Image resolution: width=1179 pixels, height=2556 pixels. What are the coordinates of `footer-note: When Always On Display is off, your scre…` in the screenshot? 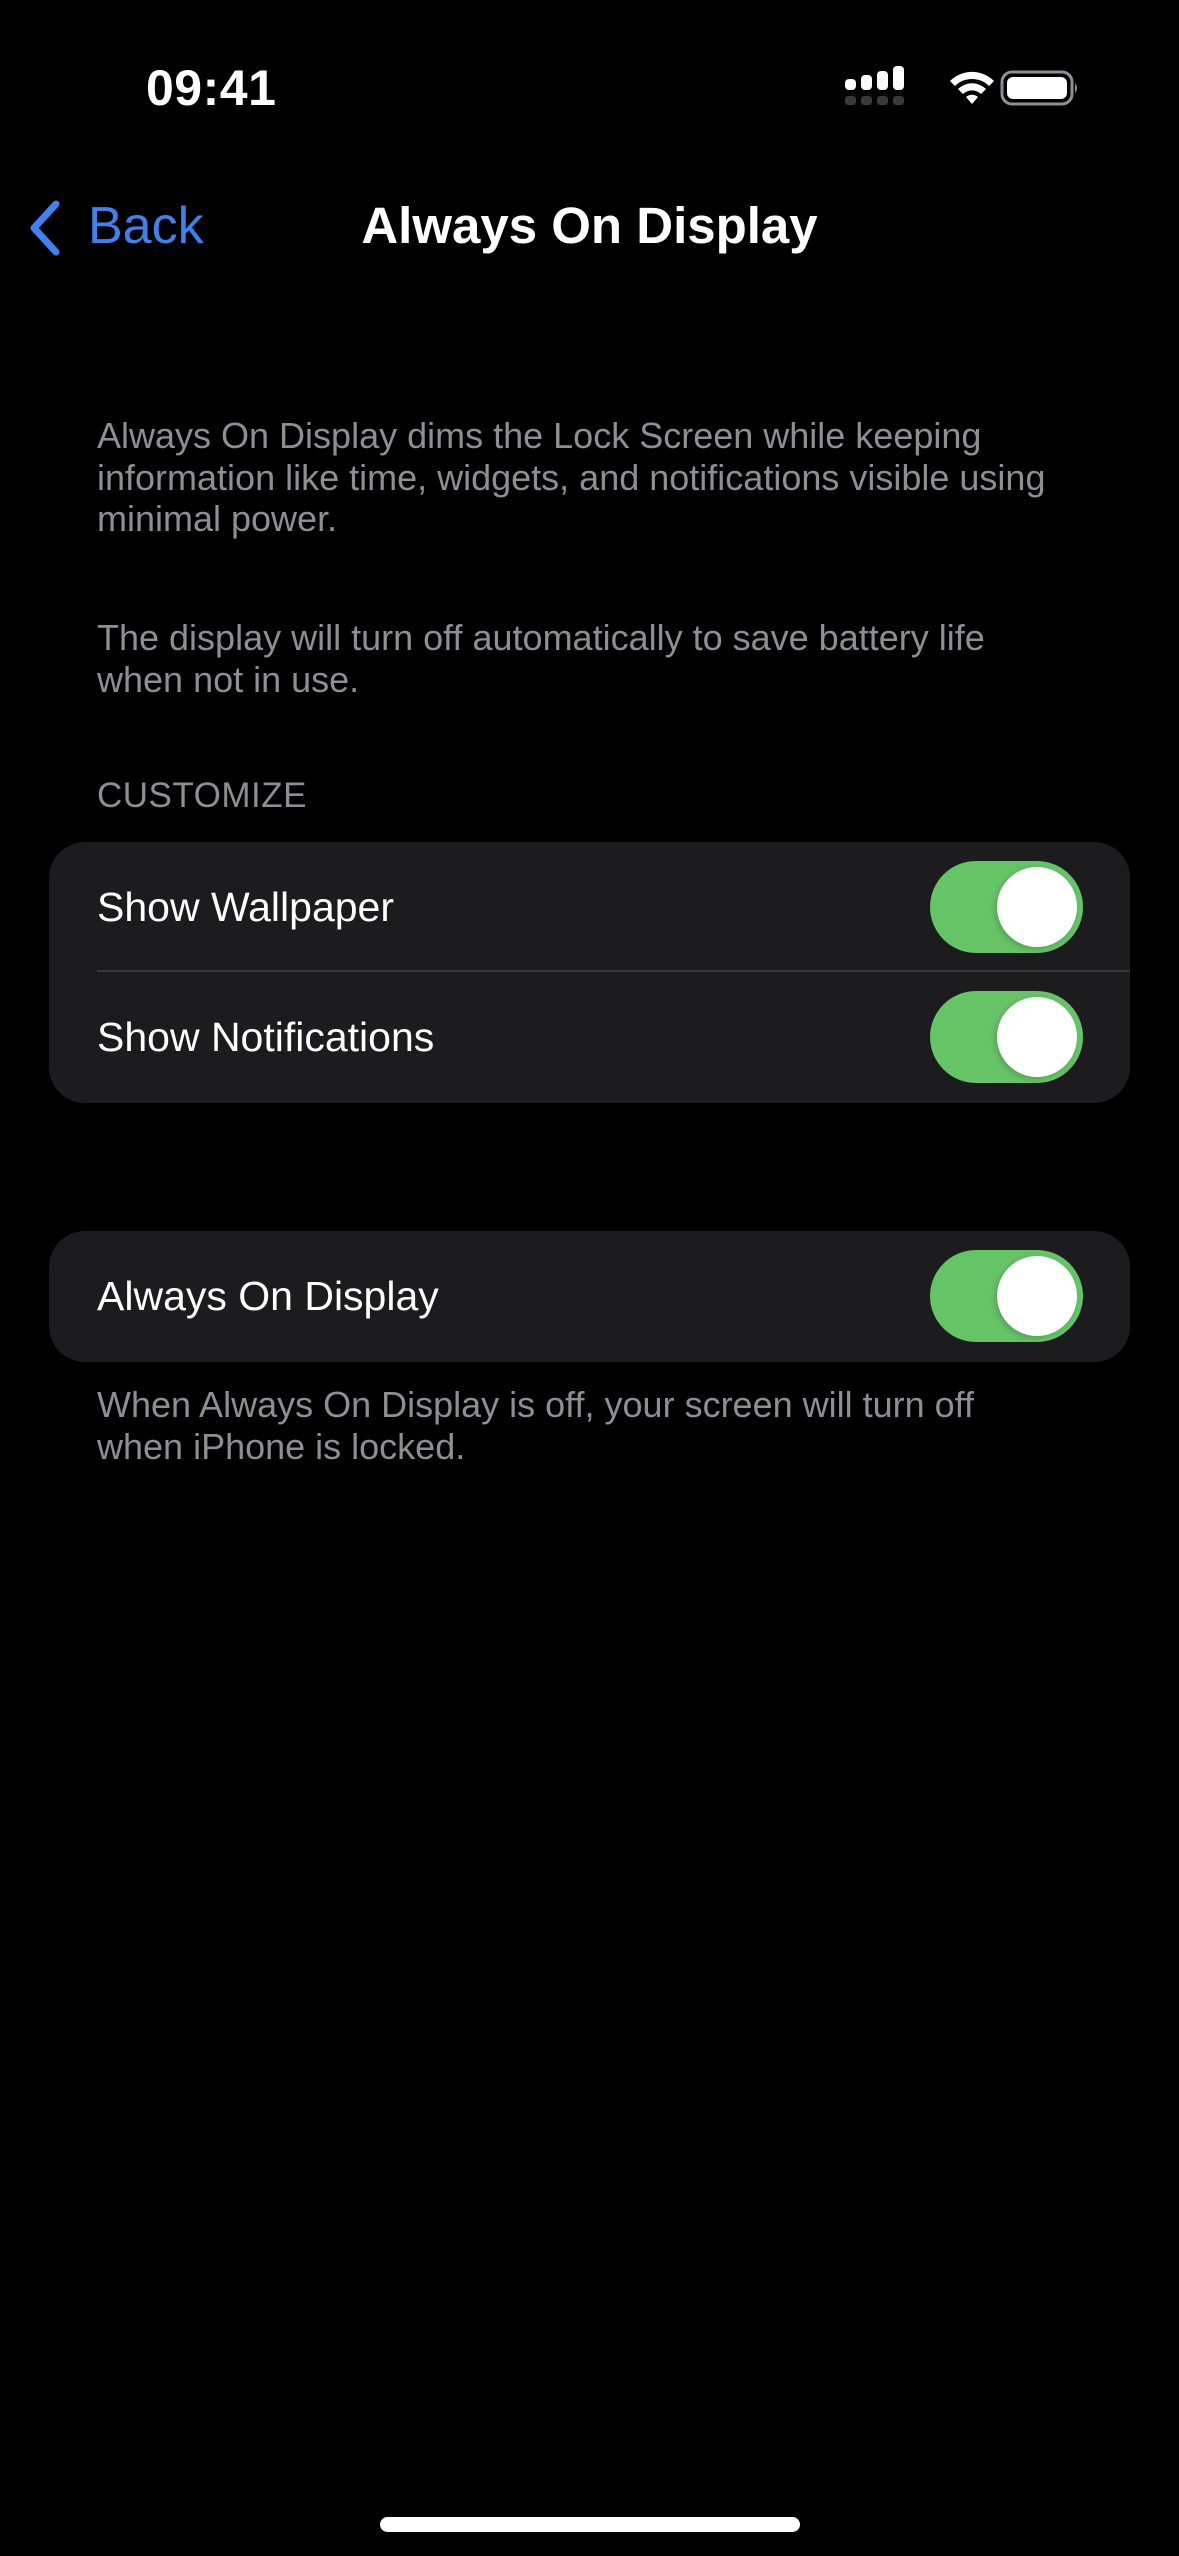 It's located at (536, 1425).